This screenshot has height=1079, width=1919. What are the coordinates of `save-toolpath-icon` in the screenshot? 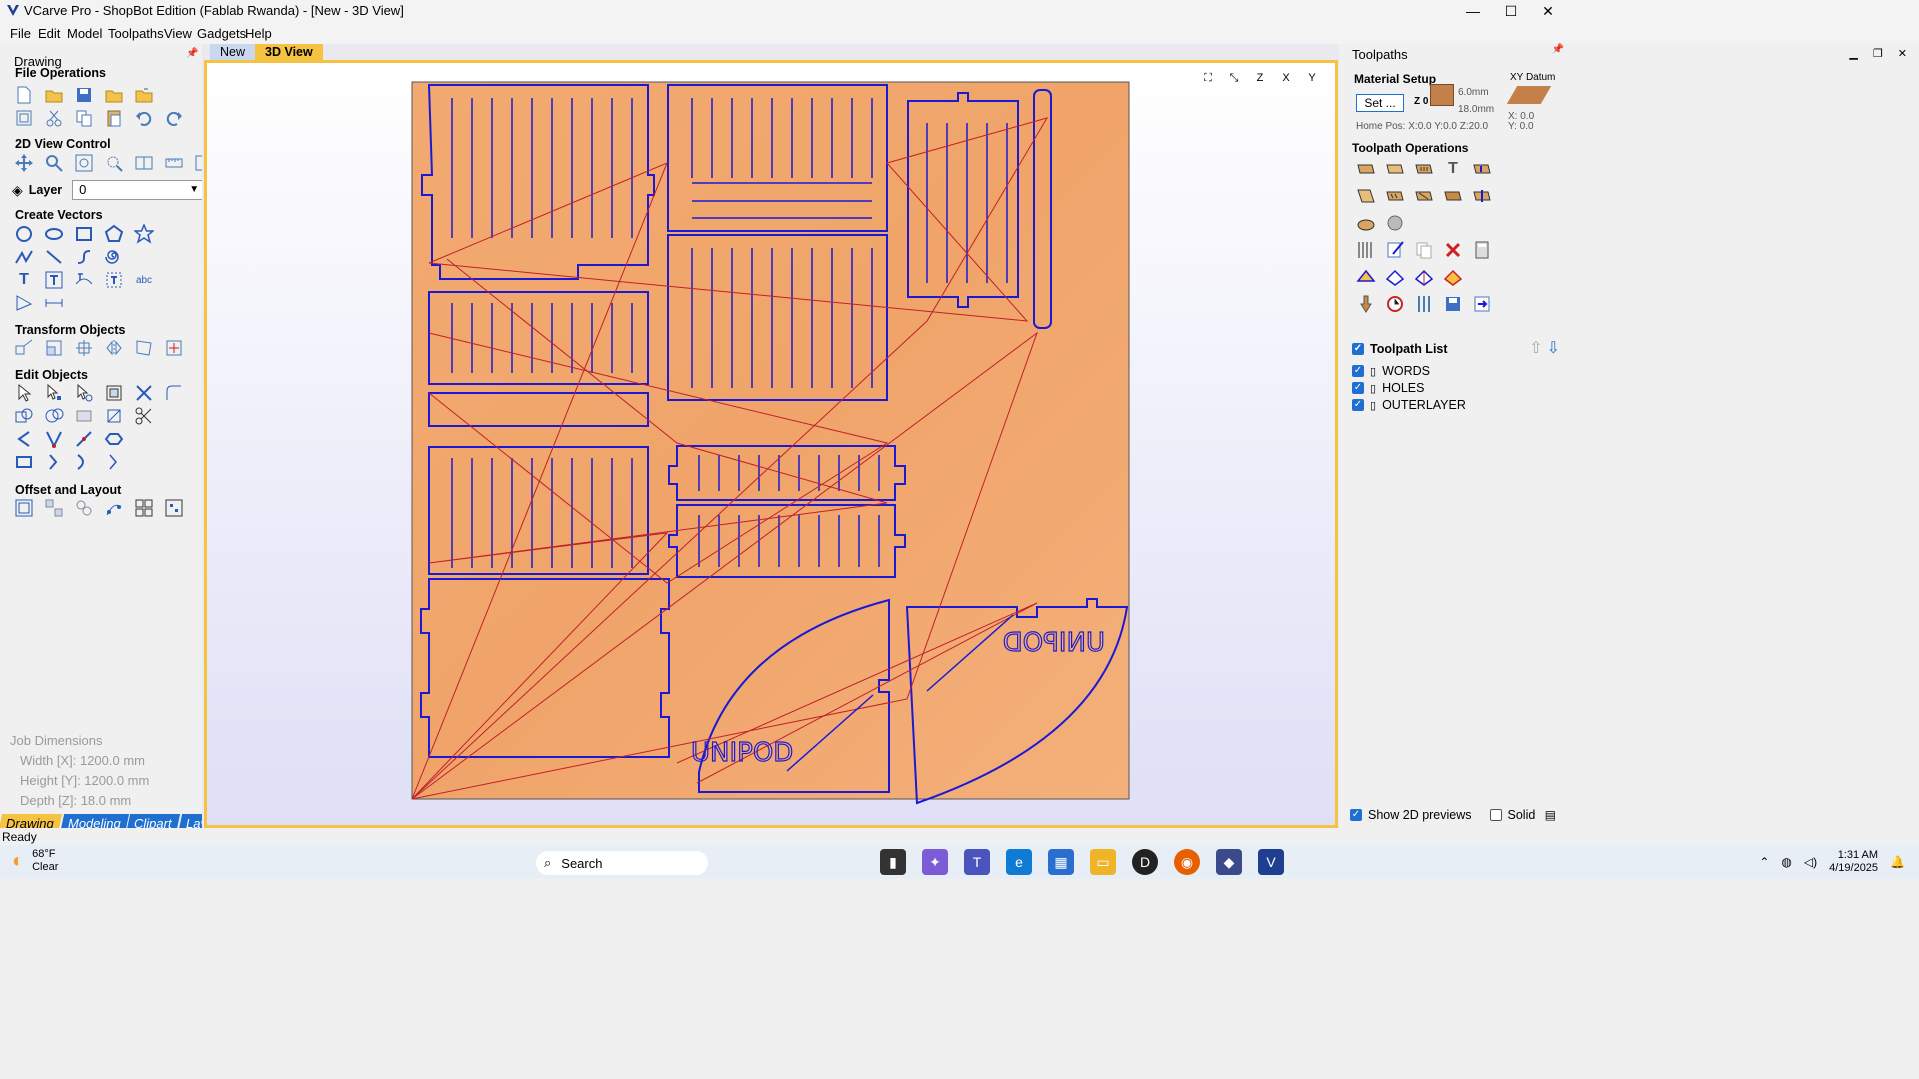 It's located at (1453, 304).